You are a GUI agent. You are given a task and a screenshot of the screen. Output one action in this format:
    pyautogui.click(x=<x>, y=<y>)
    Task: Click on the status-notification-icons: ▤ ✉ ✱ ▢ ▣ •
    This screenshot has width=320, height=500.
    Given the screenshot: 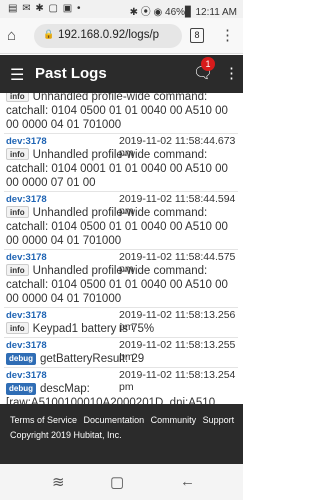 What is the action you would take?
    pyautogui.click(x=45, y=8)
    